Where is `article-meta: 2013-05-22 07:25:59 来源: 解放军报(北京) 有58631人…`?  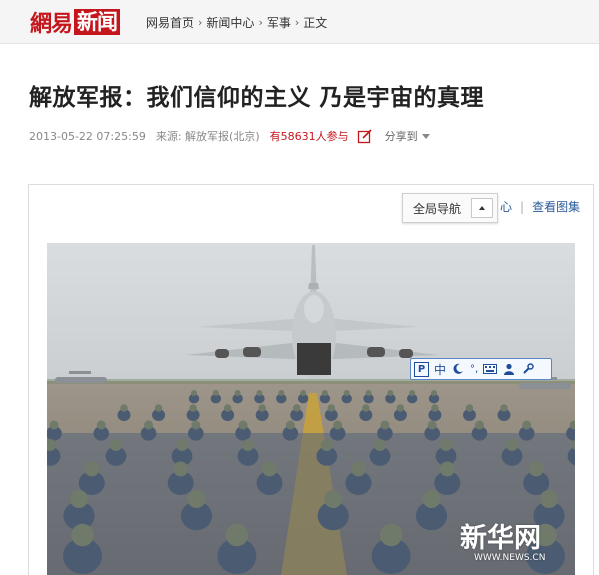 article-meta: 2013-05-22 07:25:59 来源: 解放军报(北京) 有58631人… is located at coordinates (229, 136).